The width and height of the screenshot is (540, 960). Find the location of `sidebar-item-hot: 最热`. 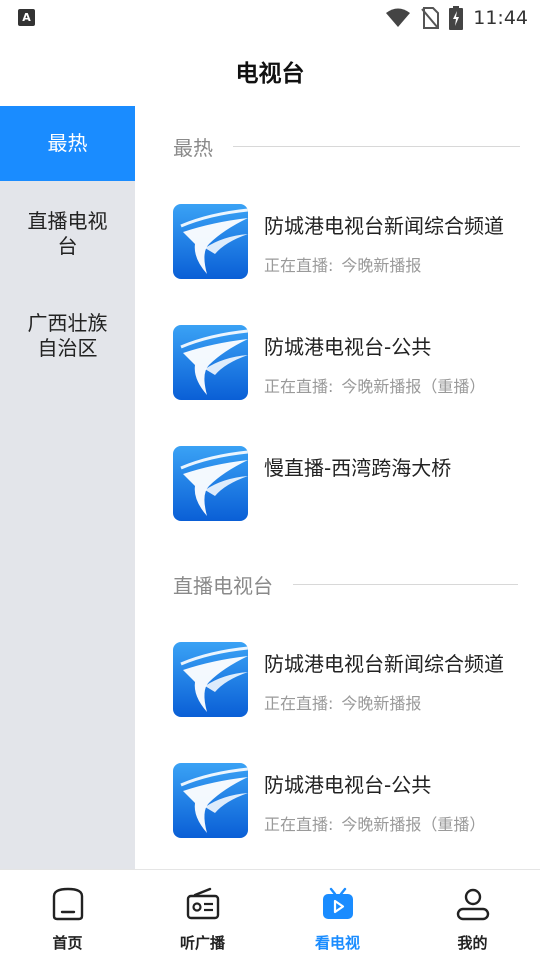

sidebar-item-hot: 最热 is located at coordinates (67, 143).